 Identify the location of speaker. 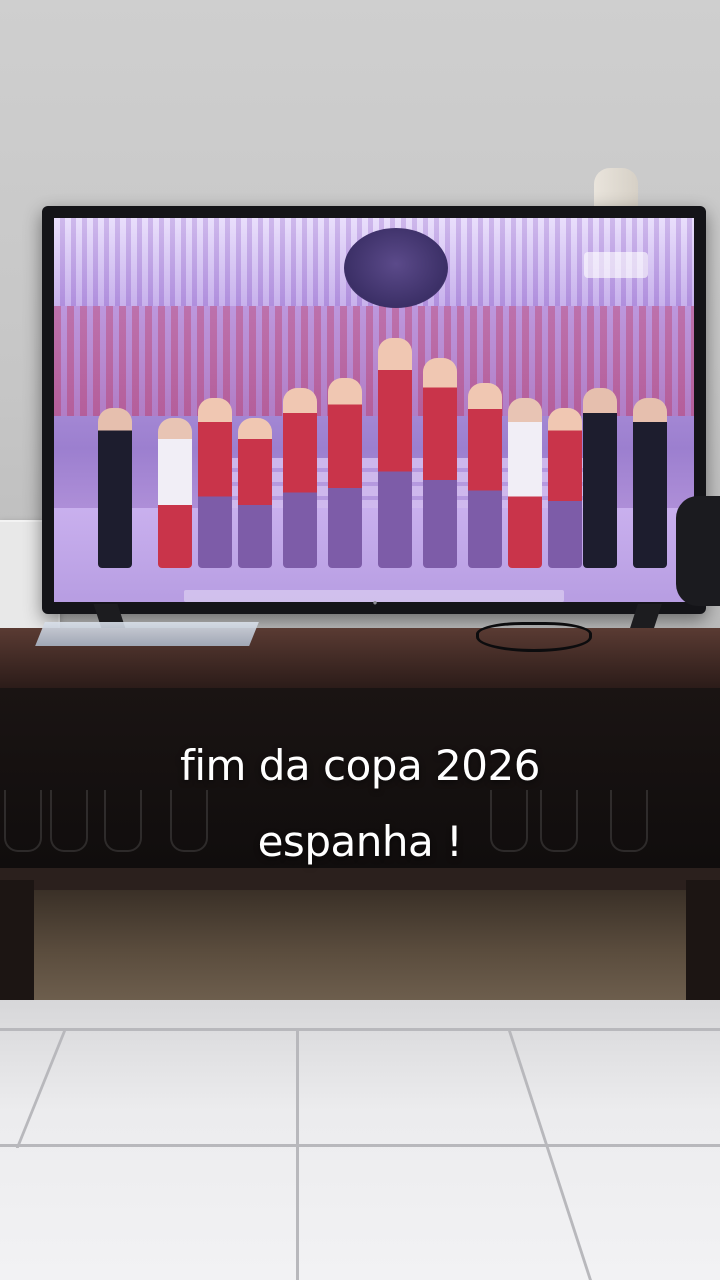
(698, 551).